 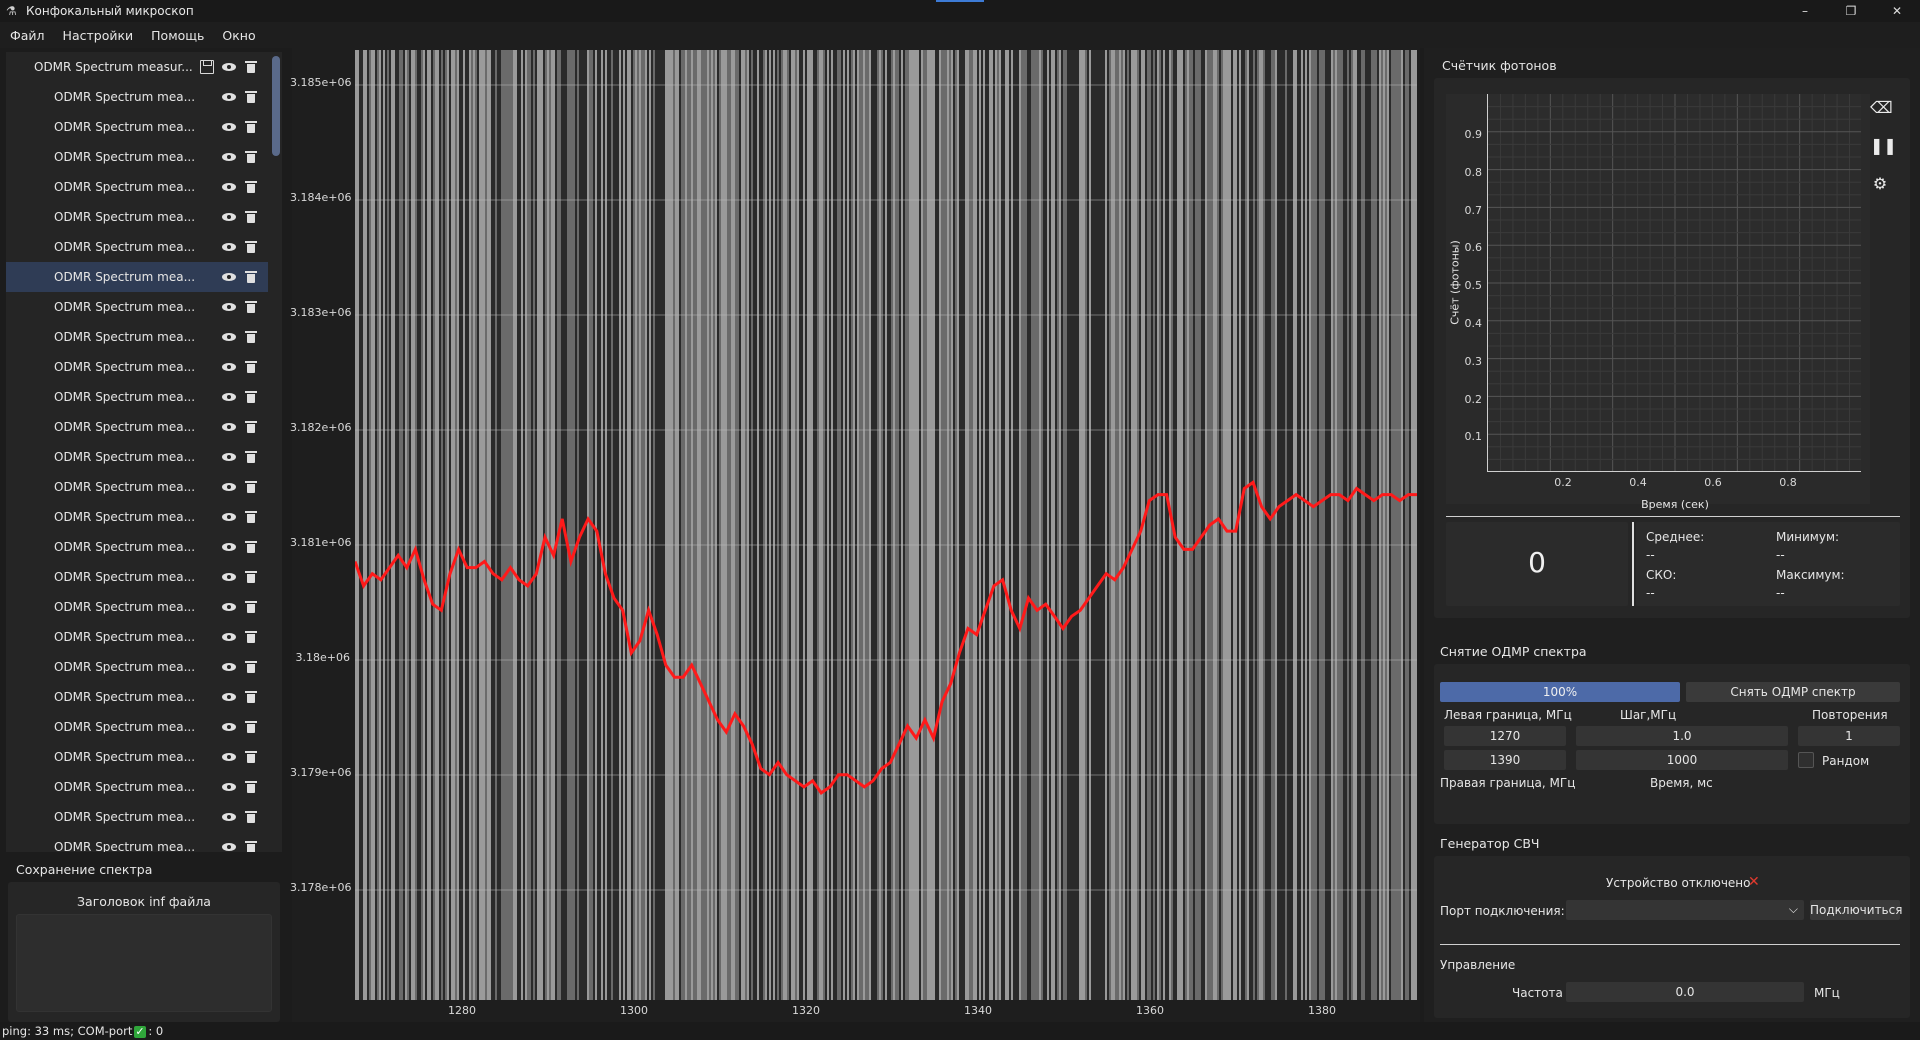 I want to click on port-select: ⌵, so click(x=1685, y=910).